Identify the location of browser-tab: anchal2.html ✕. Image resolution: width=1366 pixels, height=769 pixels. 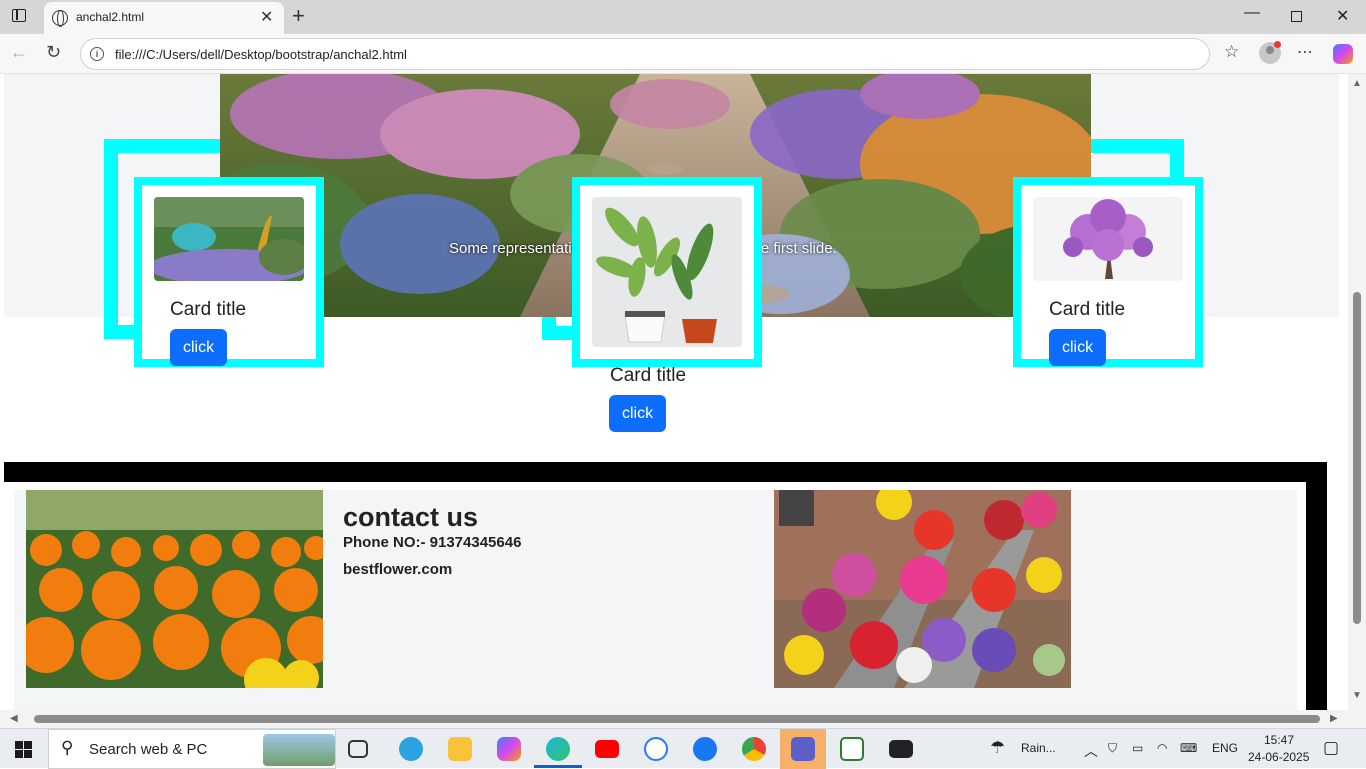
(164, 18).